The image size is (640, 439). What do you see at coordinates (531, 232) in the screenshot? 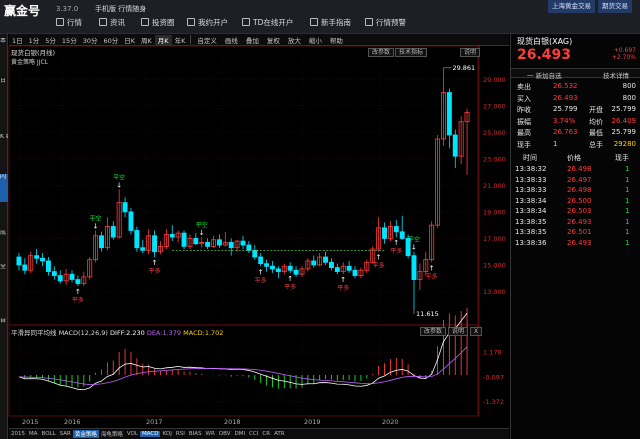
I see `tick-cell: 13:38:35` at bounding box center [531, 232].